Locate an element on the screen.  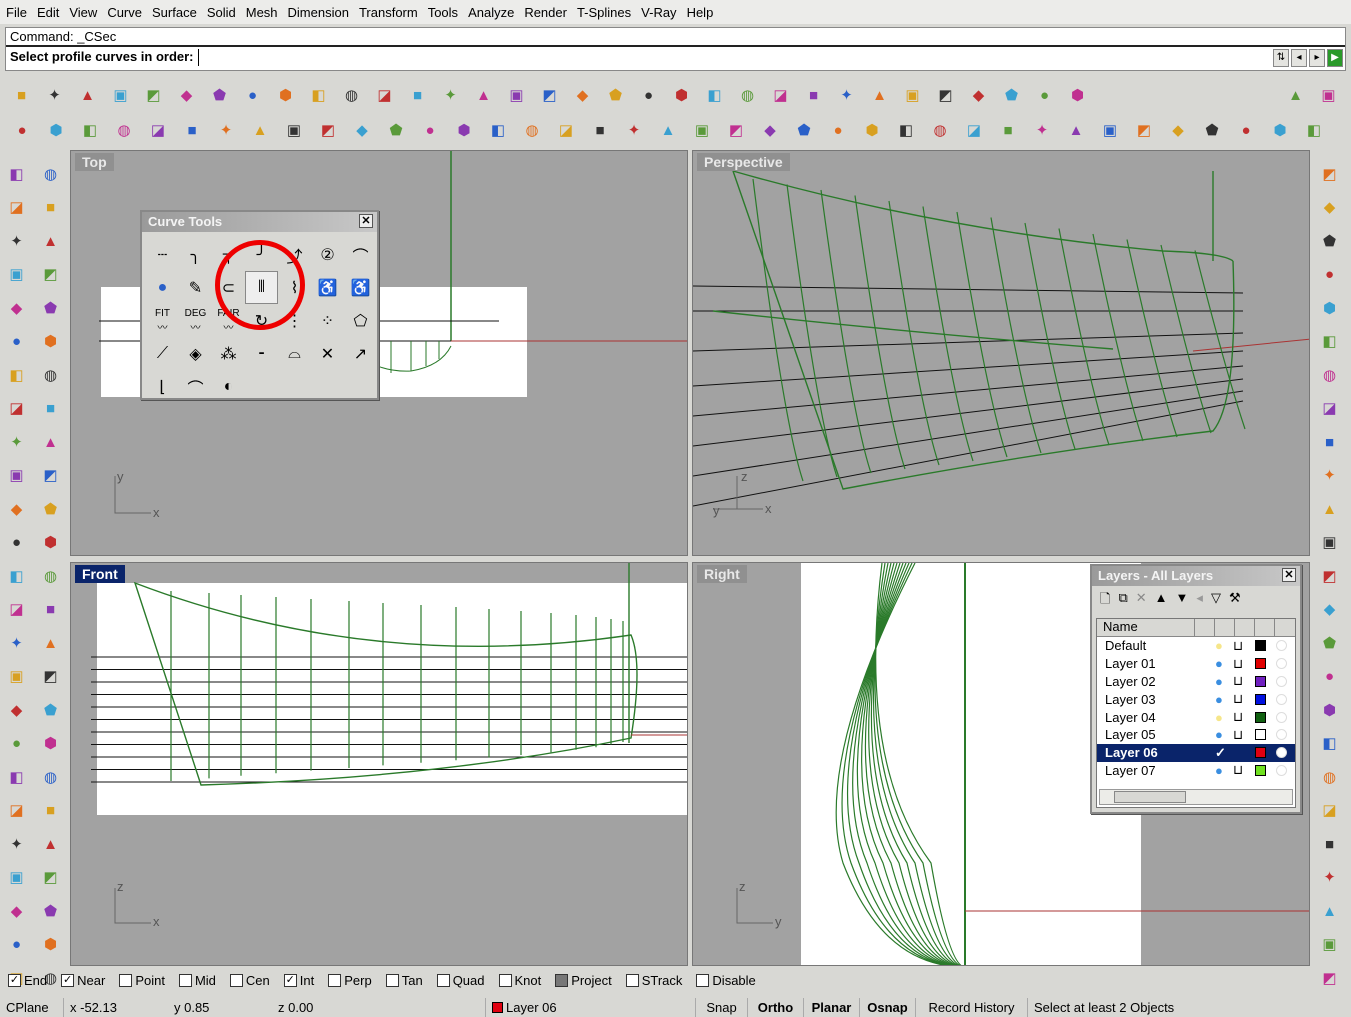
menu-edit: Edit is located at coordinates (51, 12).